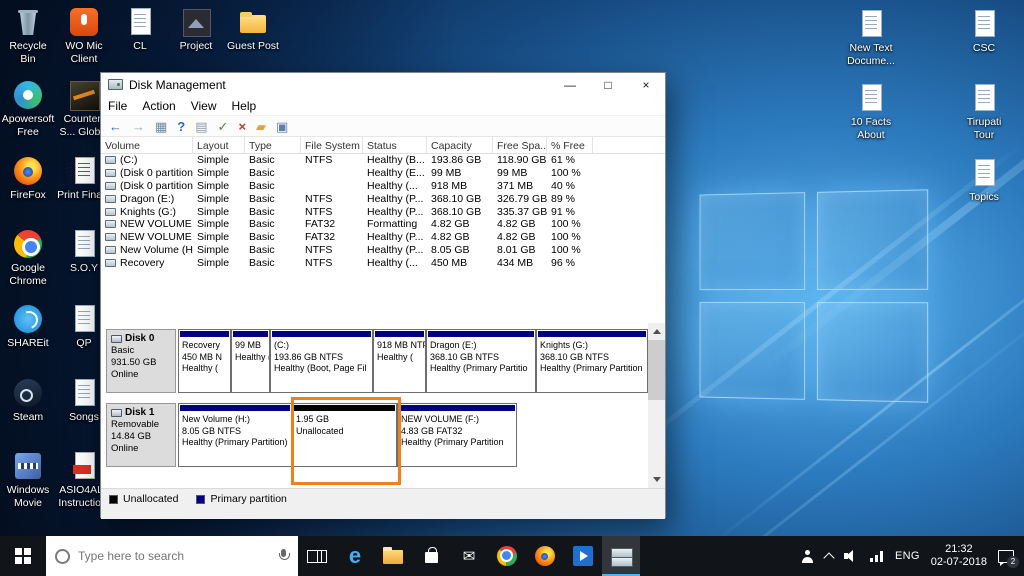 The height and width of the screenshot is (576, 1024). What do you see at coordinates (608, 84) in the screenshot?
I see `maximize-button: □` at bounding box center [608, 84].